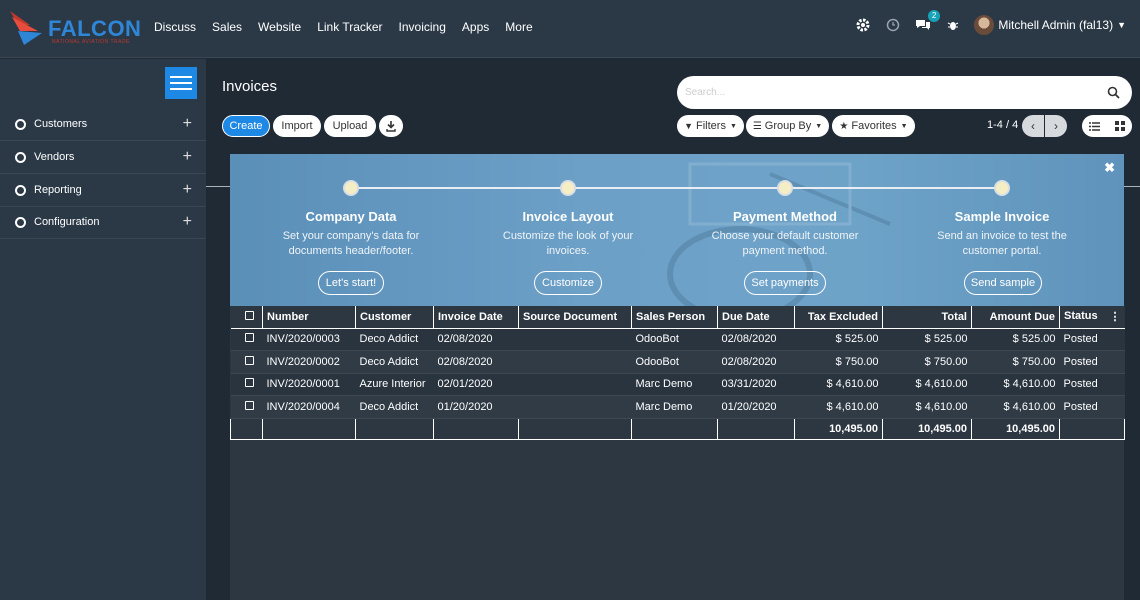  I want to click on column-source-document: Source Document, so click(575, 317).